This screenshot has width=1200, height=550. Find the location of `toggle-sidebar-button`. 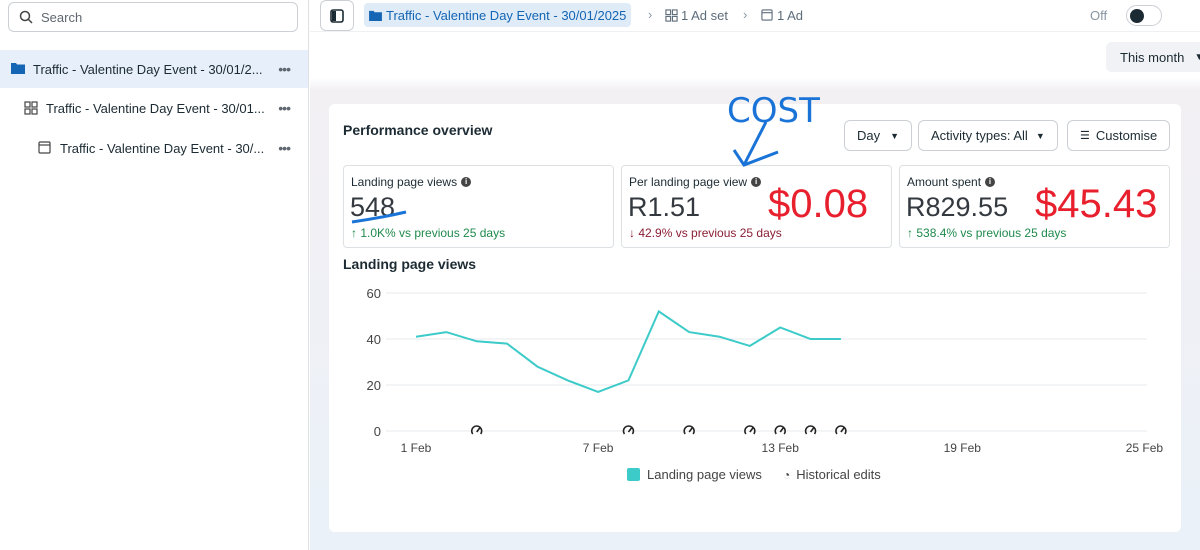

toggle-sidebar-button is located at coordinates (337, 15).